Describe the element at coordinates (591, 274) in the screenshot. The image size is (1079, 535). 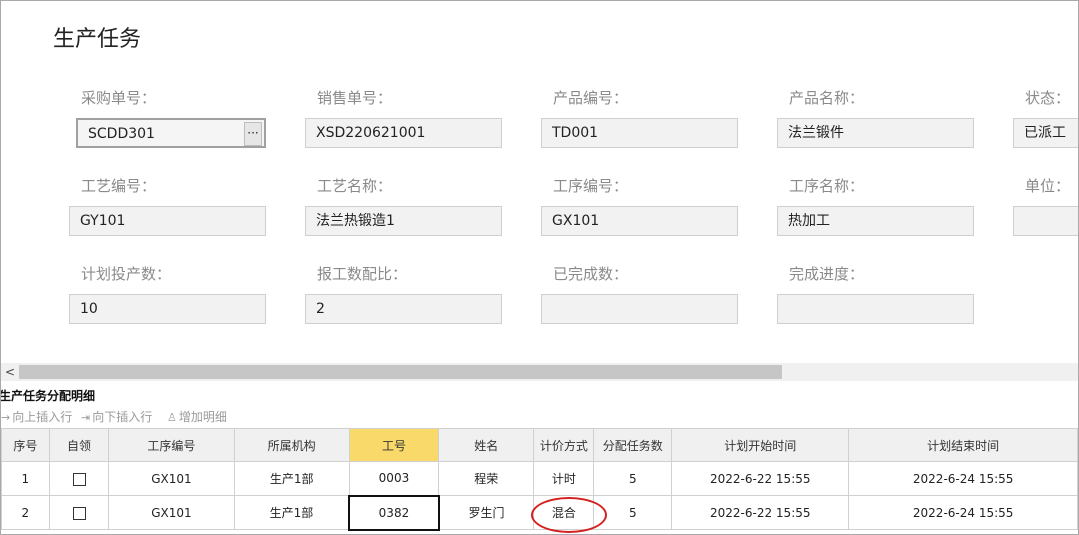
I see `completed-label: 已完成数：` at that location.